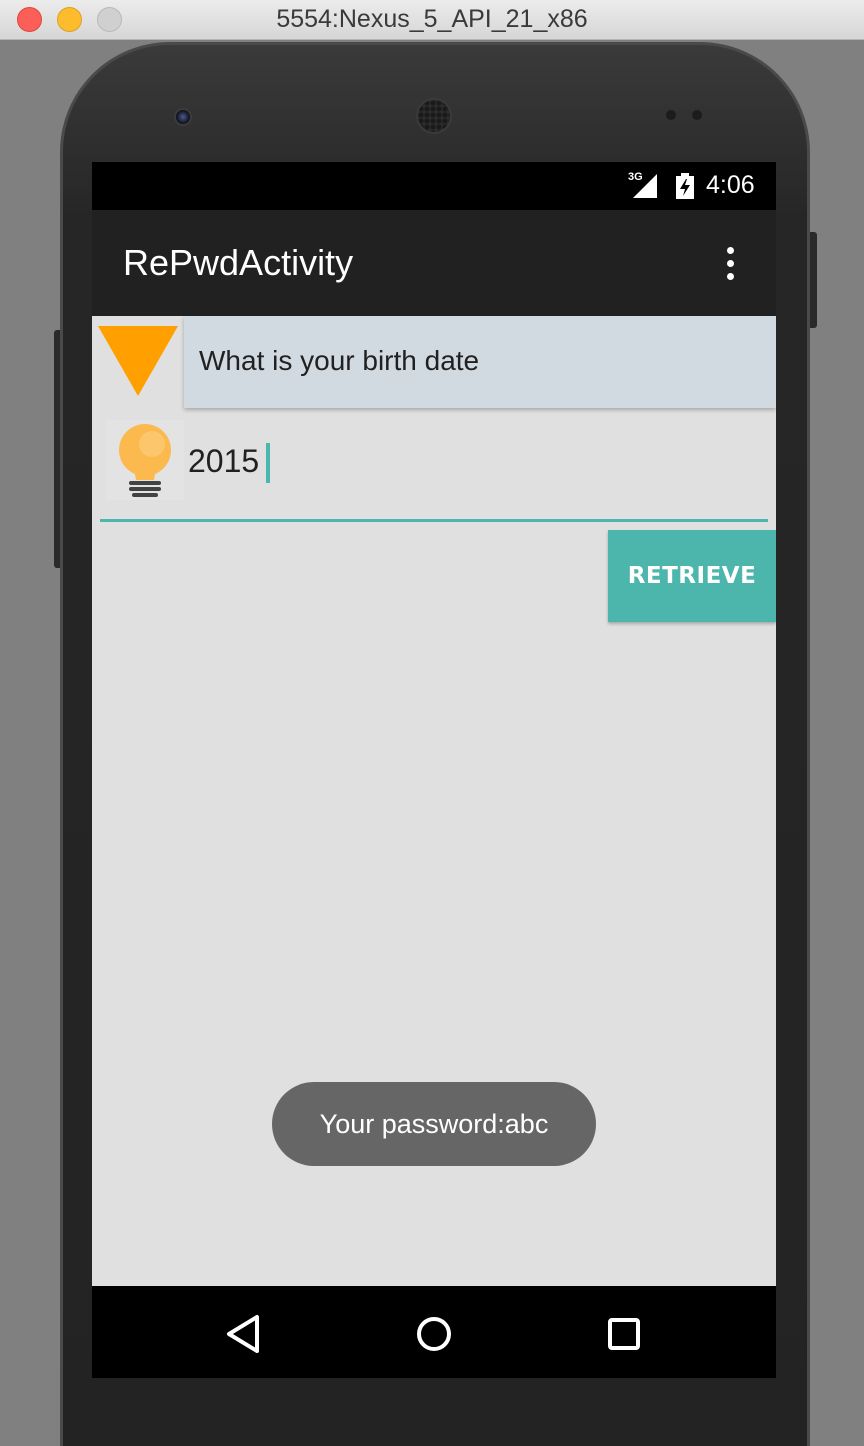  What do you see at coordinates (645, 186) in the screenshot?
I see `signal-icon` at bounding box center [645, 186].